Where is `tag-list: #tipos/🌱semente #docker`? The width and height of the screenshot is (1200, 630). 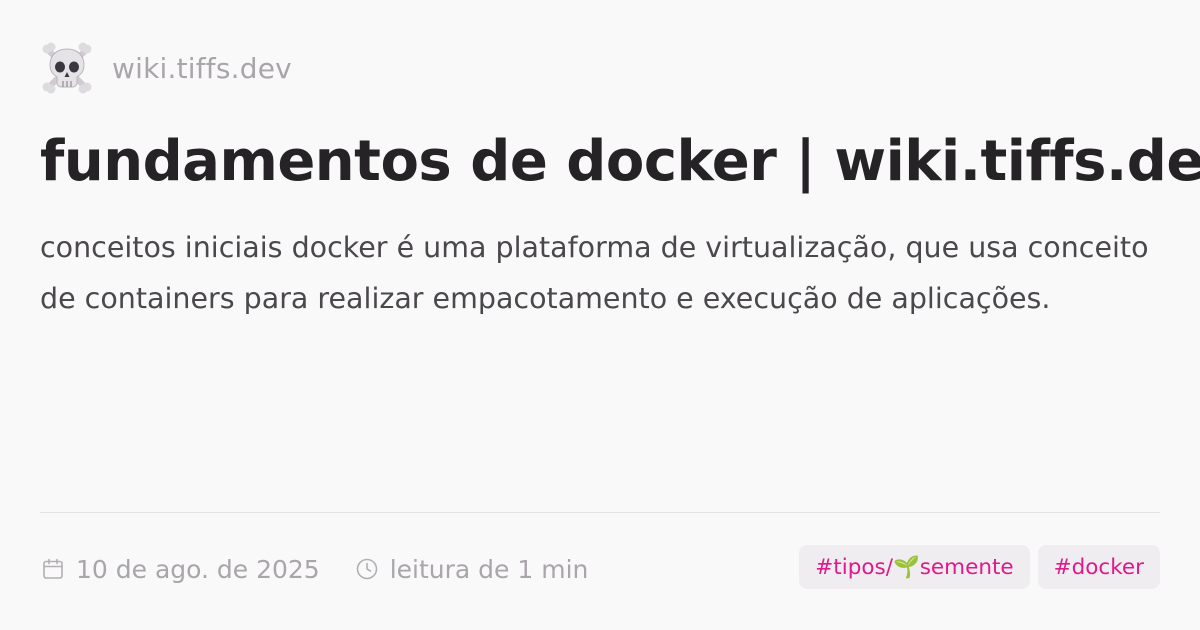
tag-list: #tipos/🌱semente #docker is located at coordinates (979, 568).